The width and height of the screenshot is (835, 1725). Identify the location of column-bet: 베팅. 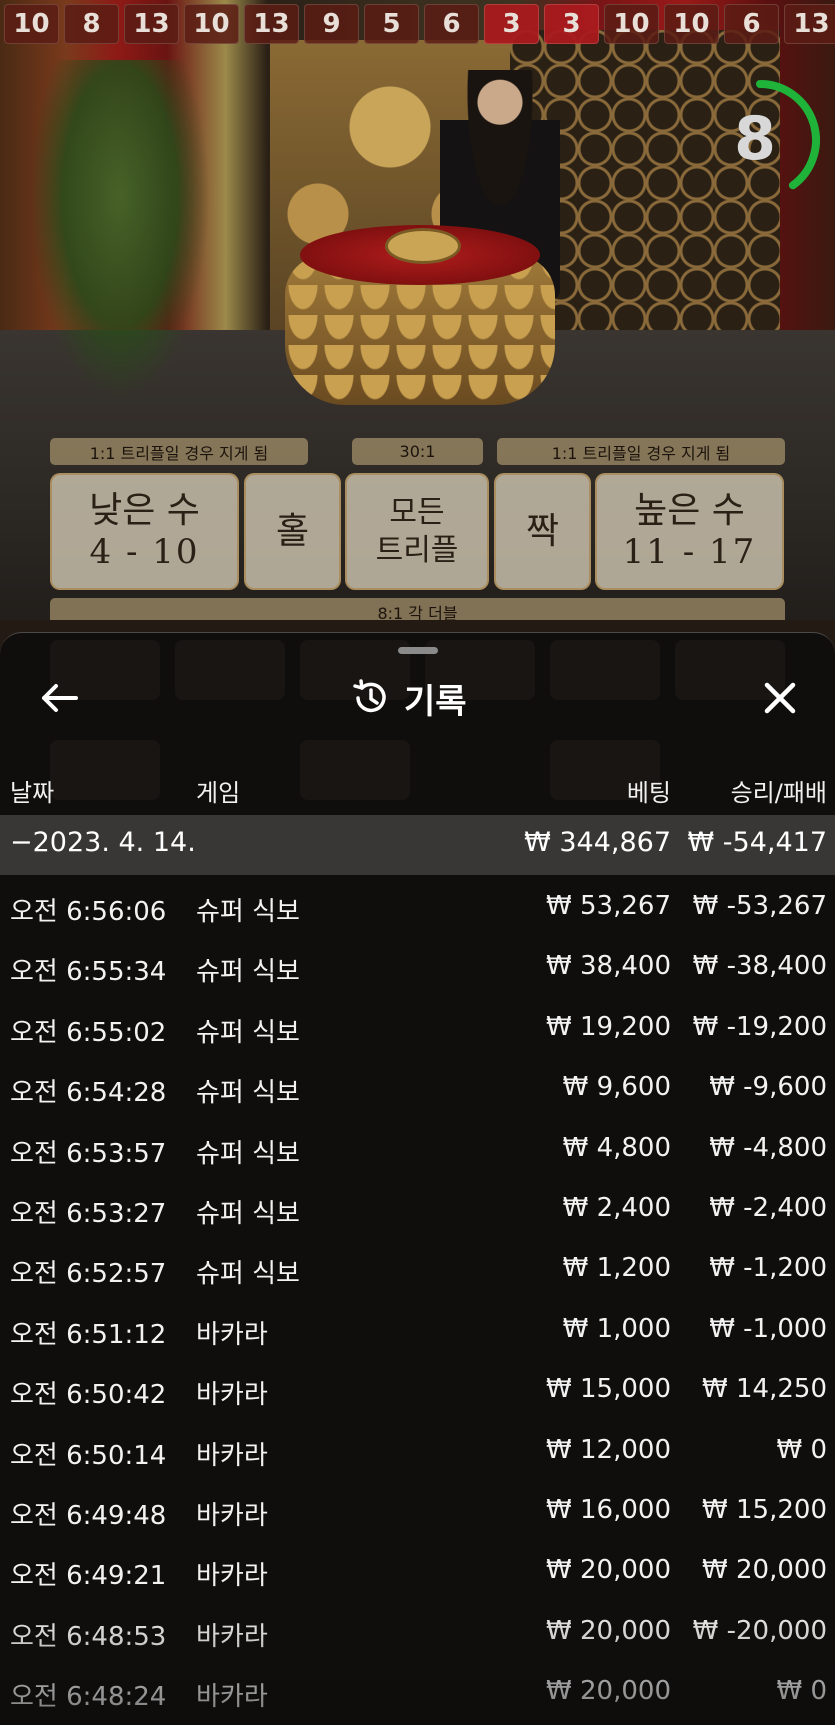
(648, 793).